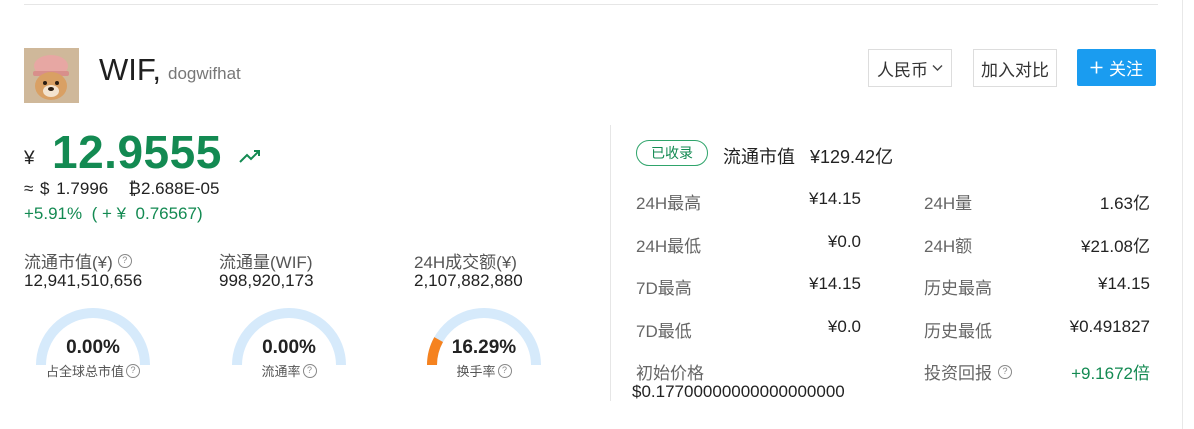  What do you see at coordinates (1115, 246) in the screenshot?
I see `detail-value: ¥21.08亿` at bounding box center [1115, 246].